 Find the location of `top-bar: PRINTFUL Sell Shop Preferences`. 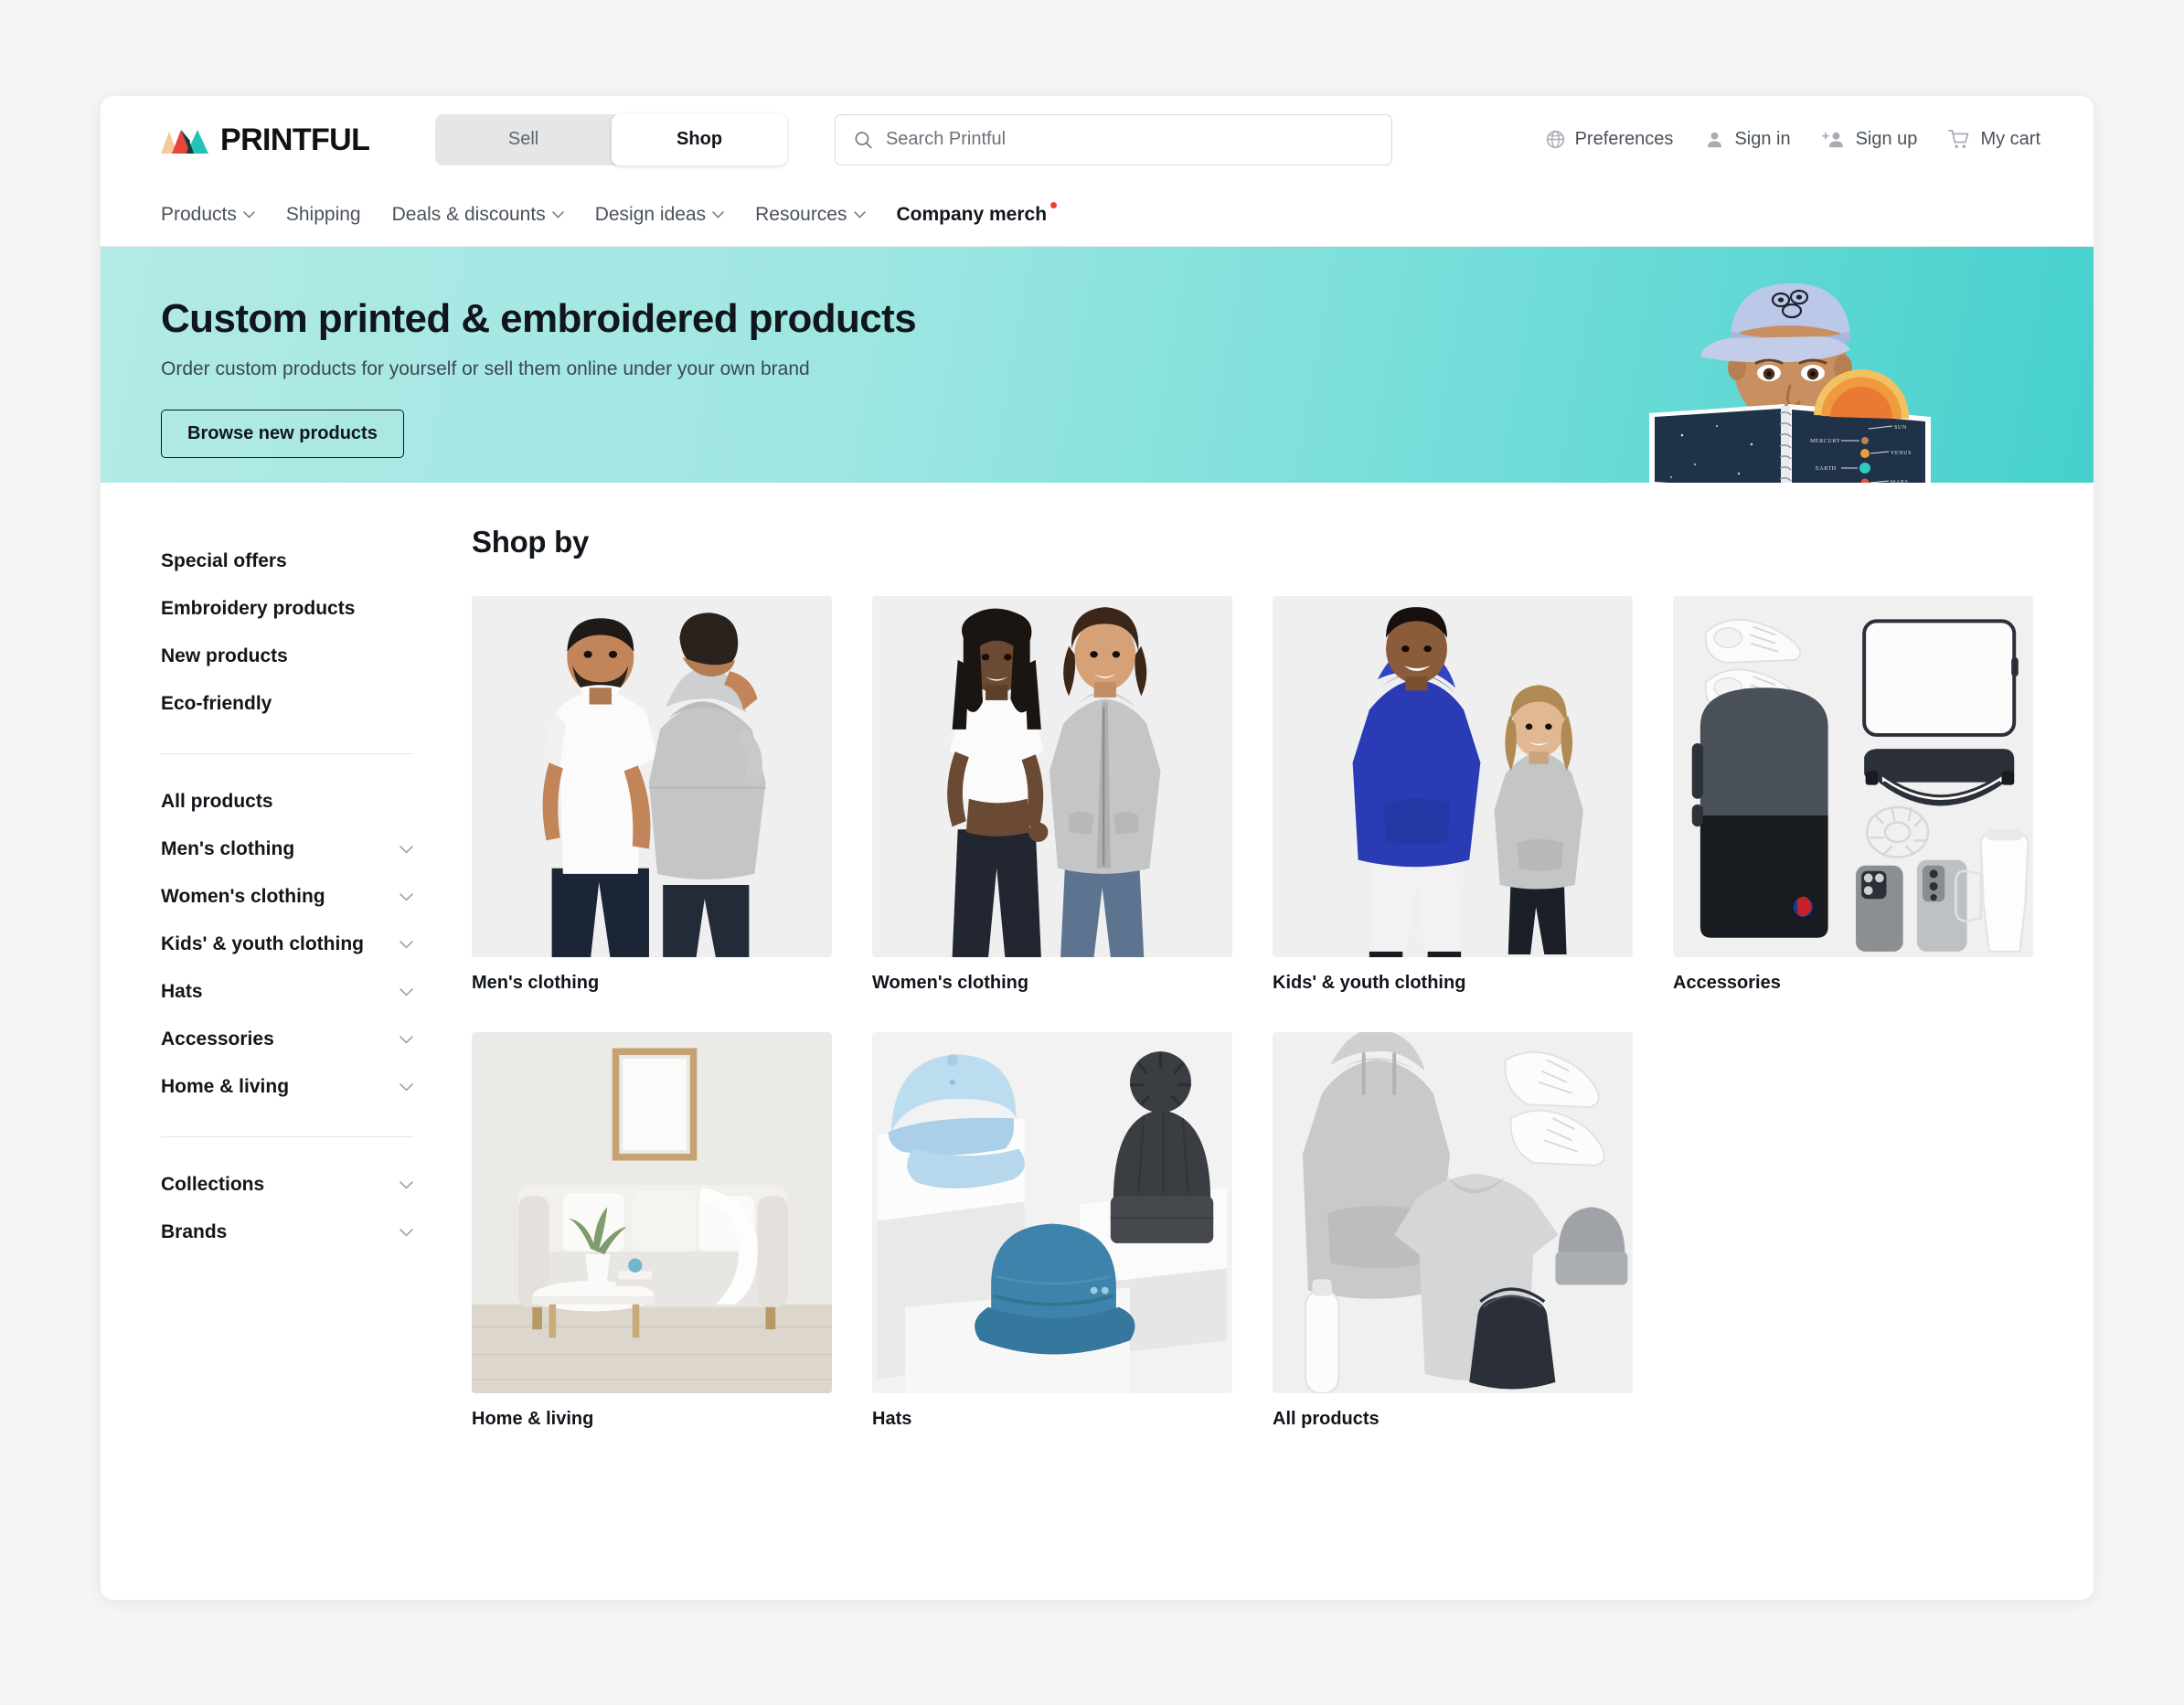

top-bar: PRINTFUL Sell Shop Preferences is located at coordinates (1097, 139).